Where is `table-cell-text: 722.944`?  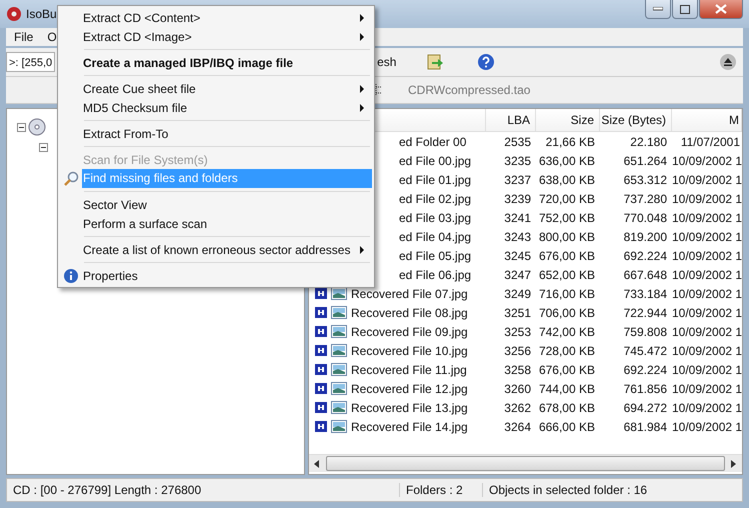 table-cell-text: 722.944 is located at coordinates (645, 313).